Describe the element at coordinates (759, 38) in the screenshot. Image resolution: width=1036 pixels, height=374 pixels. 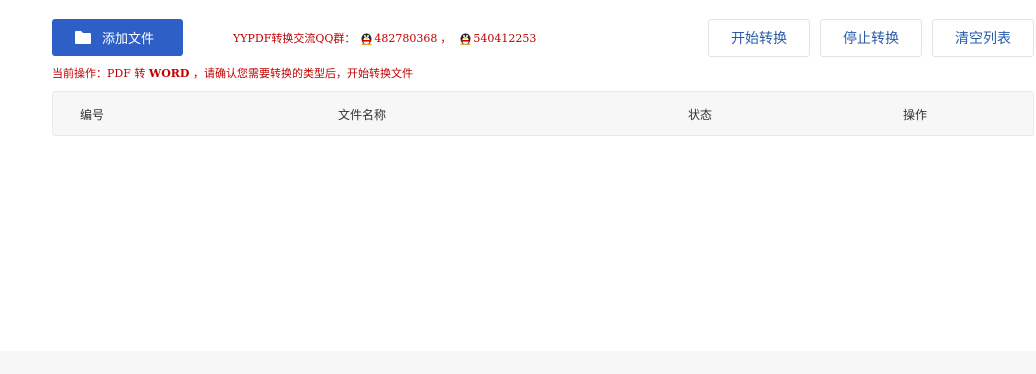
I see `start-conversion-button: 开始转换` at that location.